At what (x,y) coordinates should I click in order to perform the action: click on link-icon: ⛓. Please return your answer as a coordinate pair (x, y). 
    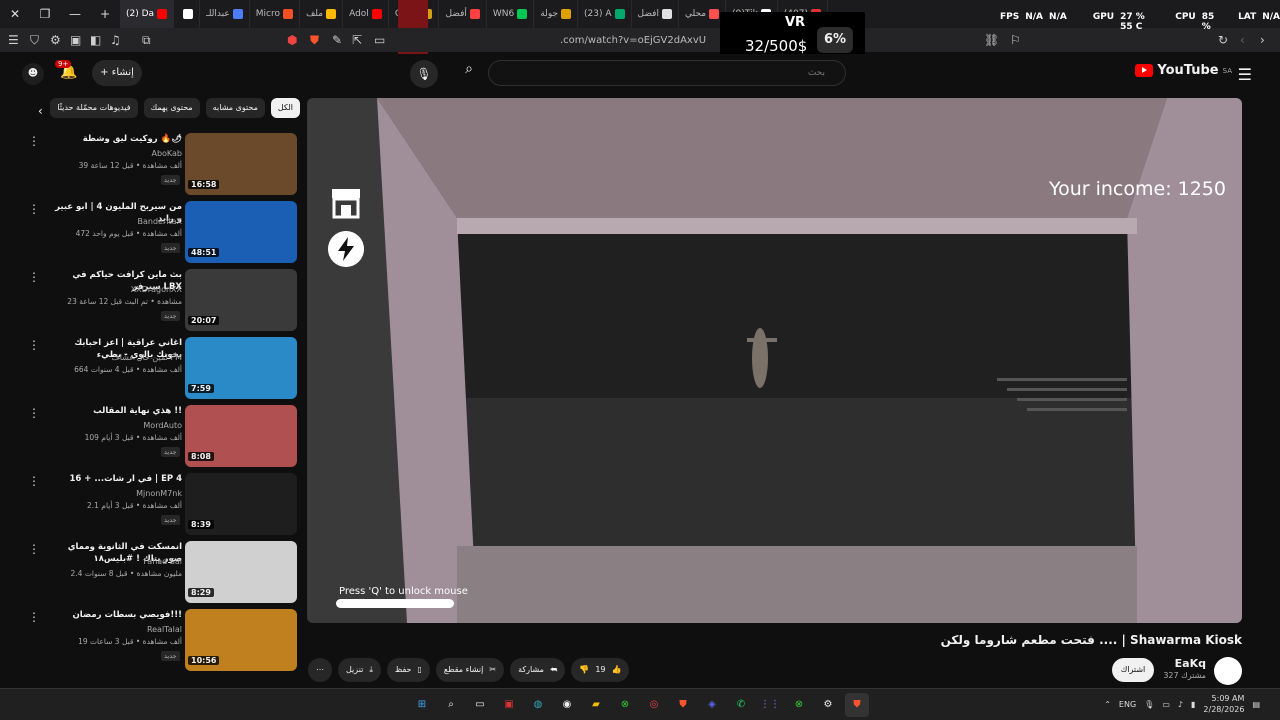
    Looking at the image, I should click on (991, 40).